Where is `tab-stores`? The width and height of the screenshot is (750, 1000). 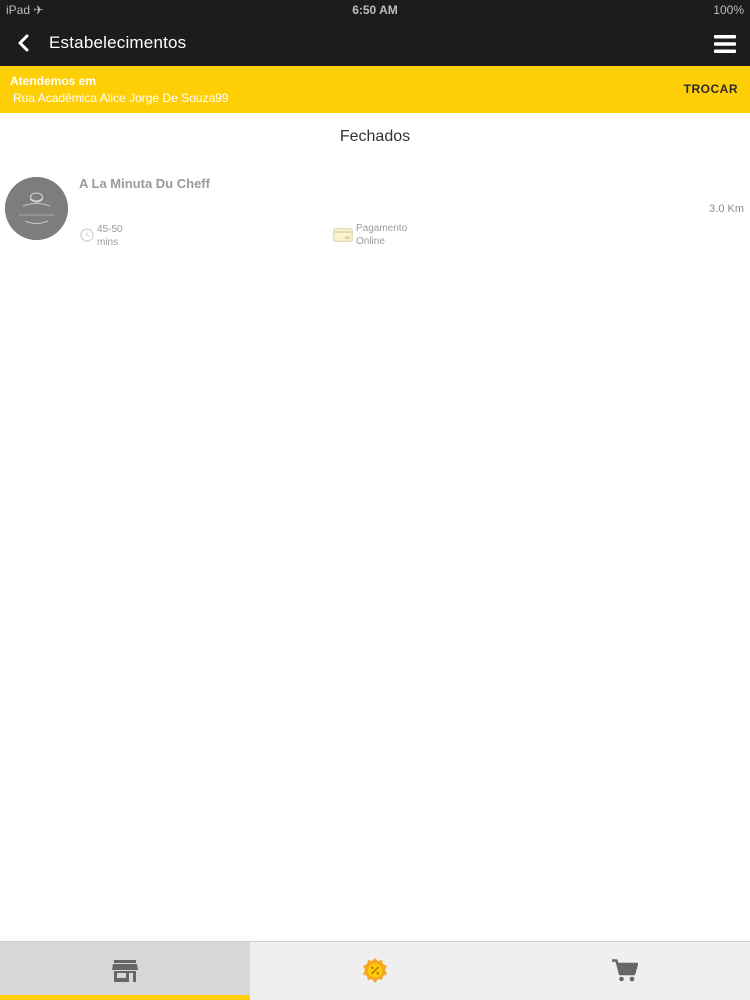
tab-stores is located at coordinates (125, 971).